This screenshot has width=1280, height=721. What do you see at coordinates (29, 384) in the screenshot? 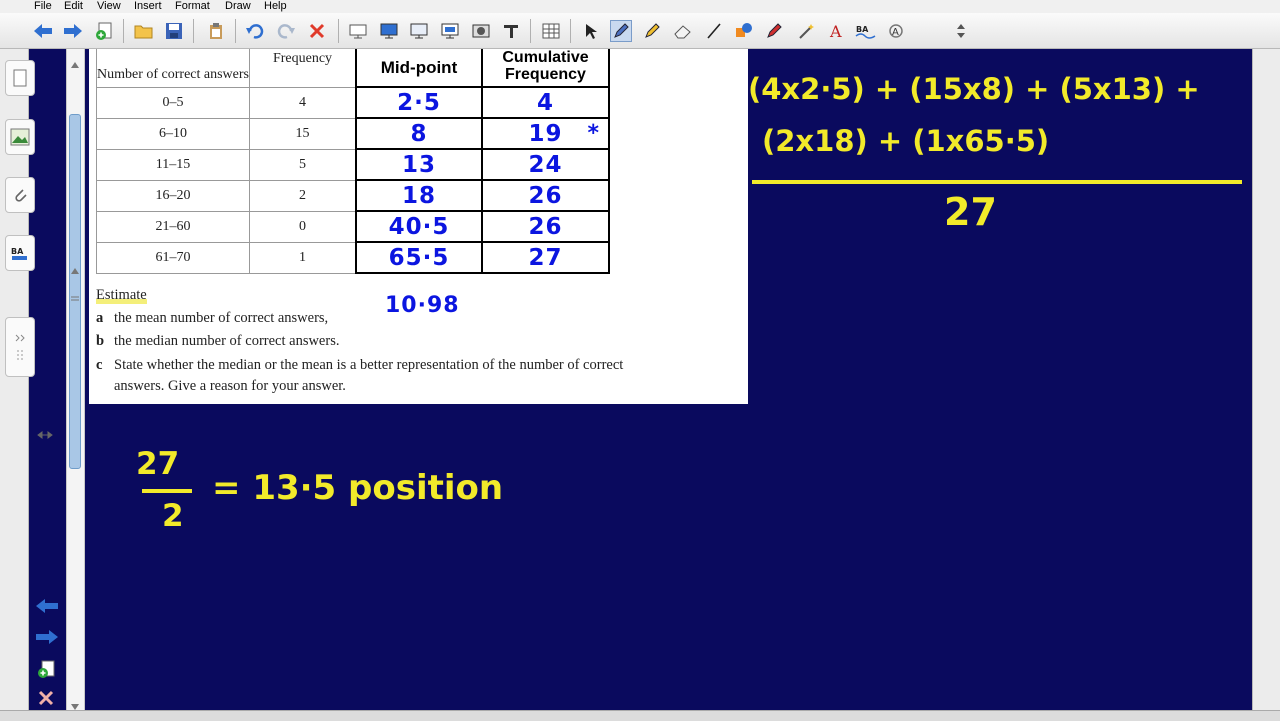
I see `side-panel: BA` at bounding box center [29, 384].